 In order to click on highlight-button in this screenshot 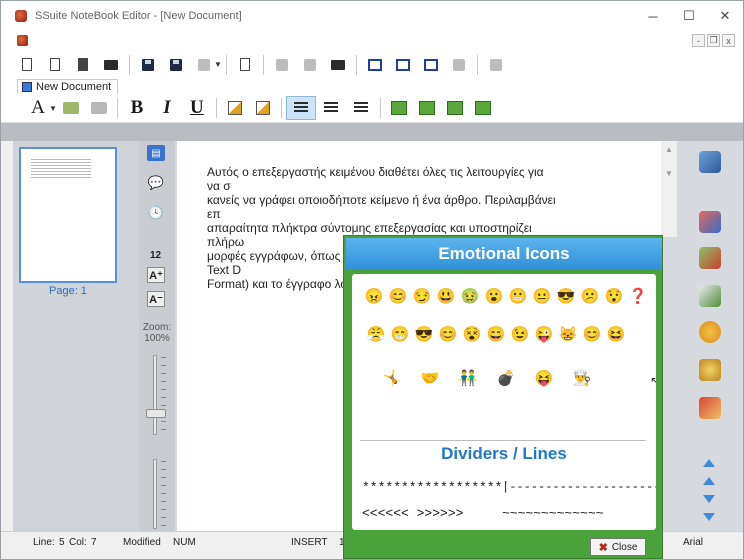, I will do `click(235, 108)`.